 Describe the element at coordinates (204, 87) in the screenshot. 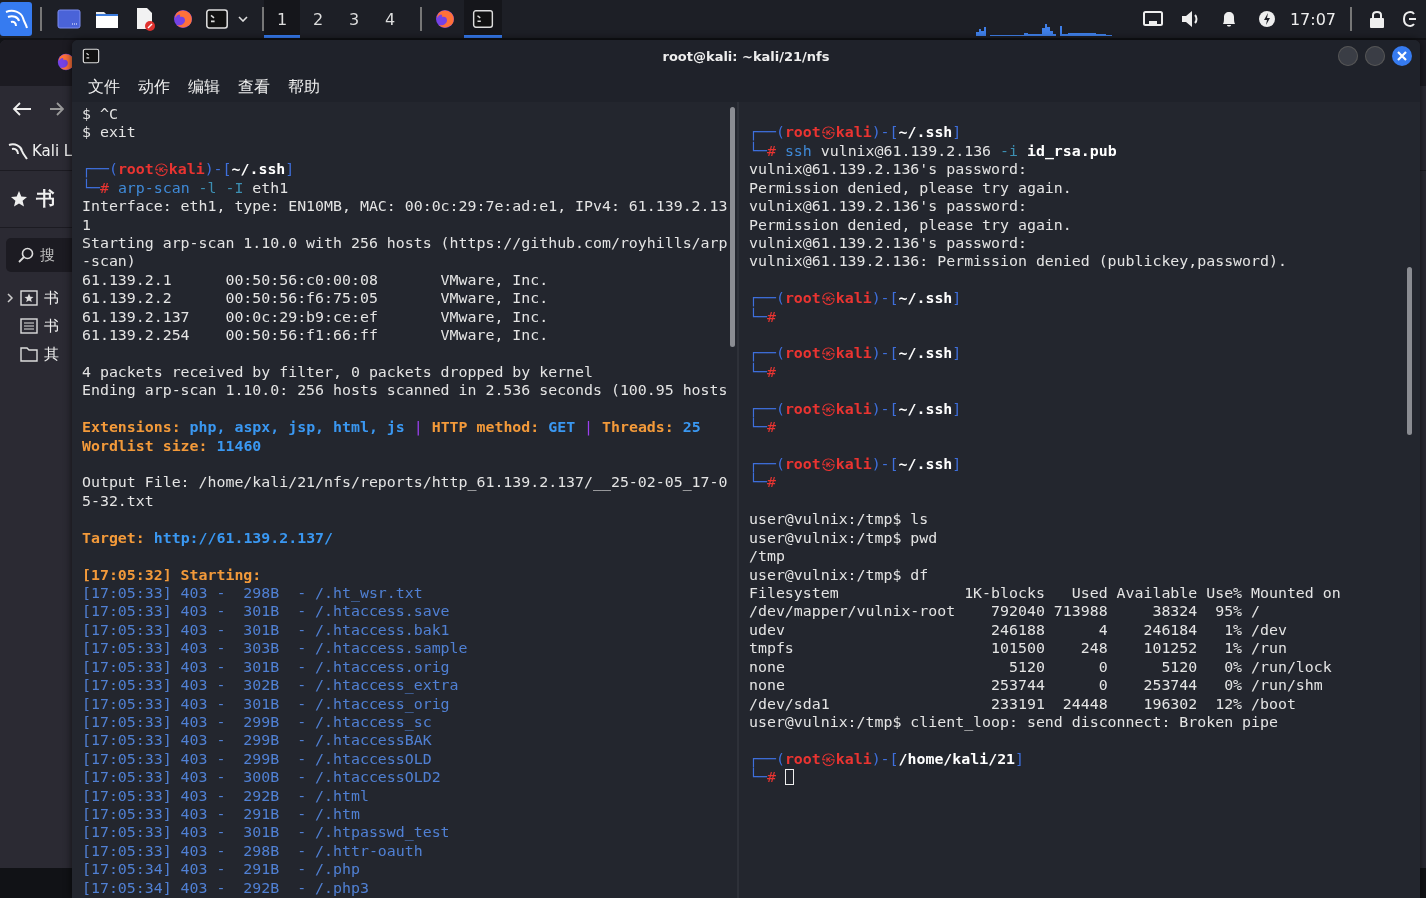

I see `menu-item: 编辑` at that location.